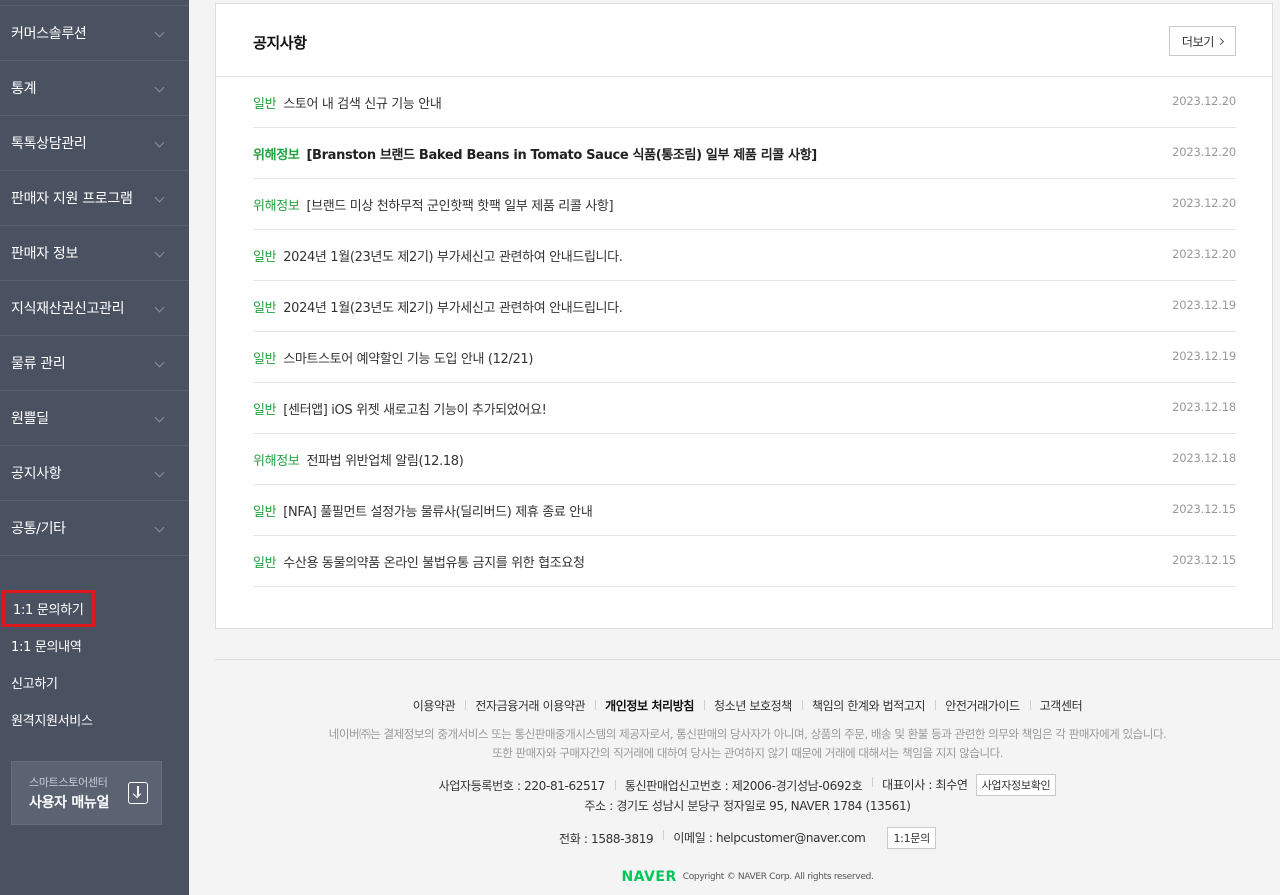 The image size is (1280, 895). Describe the element at coordinates (276, 155) in the screenshot. I see `notice-category: 위해정보` at that location.